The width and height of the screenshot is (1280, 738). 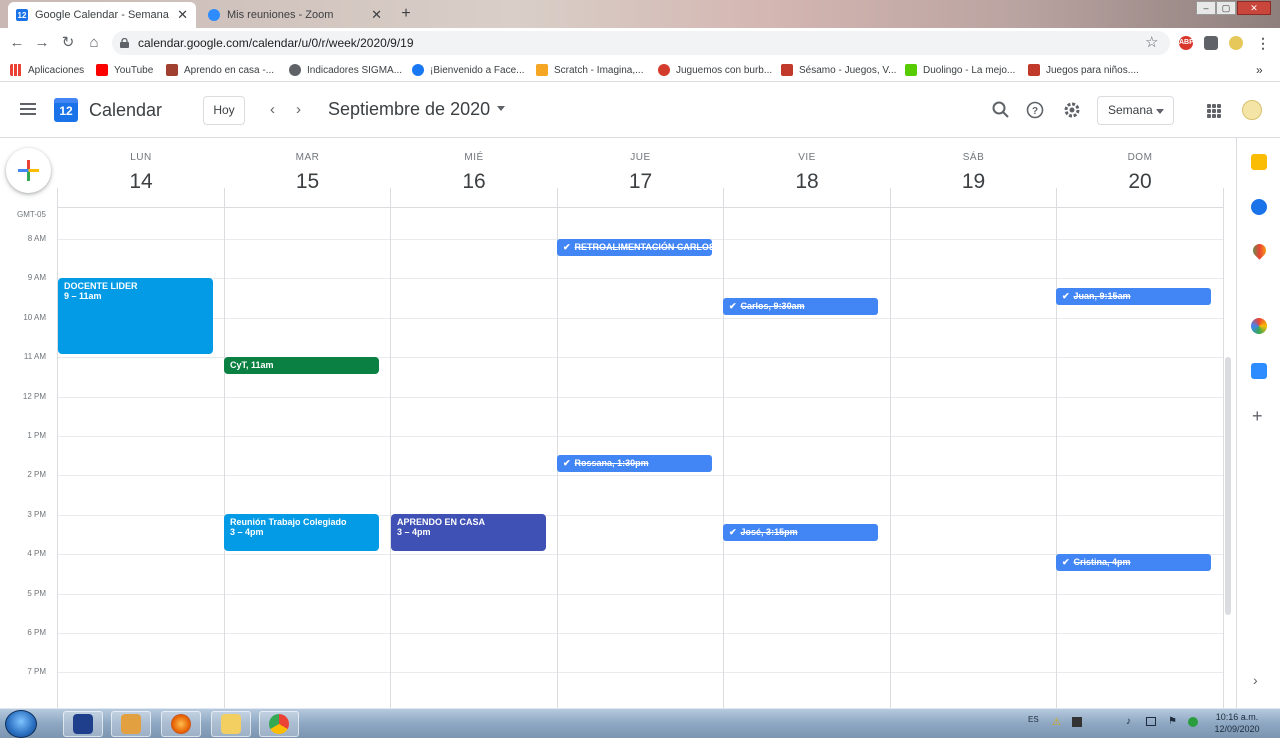 I want to click on taskbar-file-explorer, so click(x=231, y=724).